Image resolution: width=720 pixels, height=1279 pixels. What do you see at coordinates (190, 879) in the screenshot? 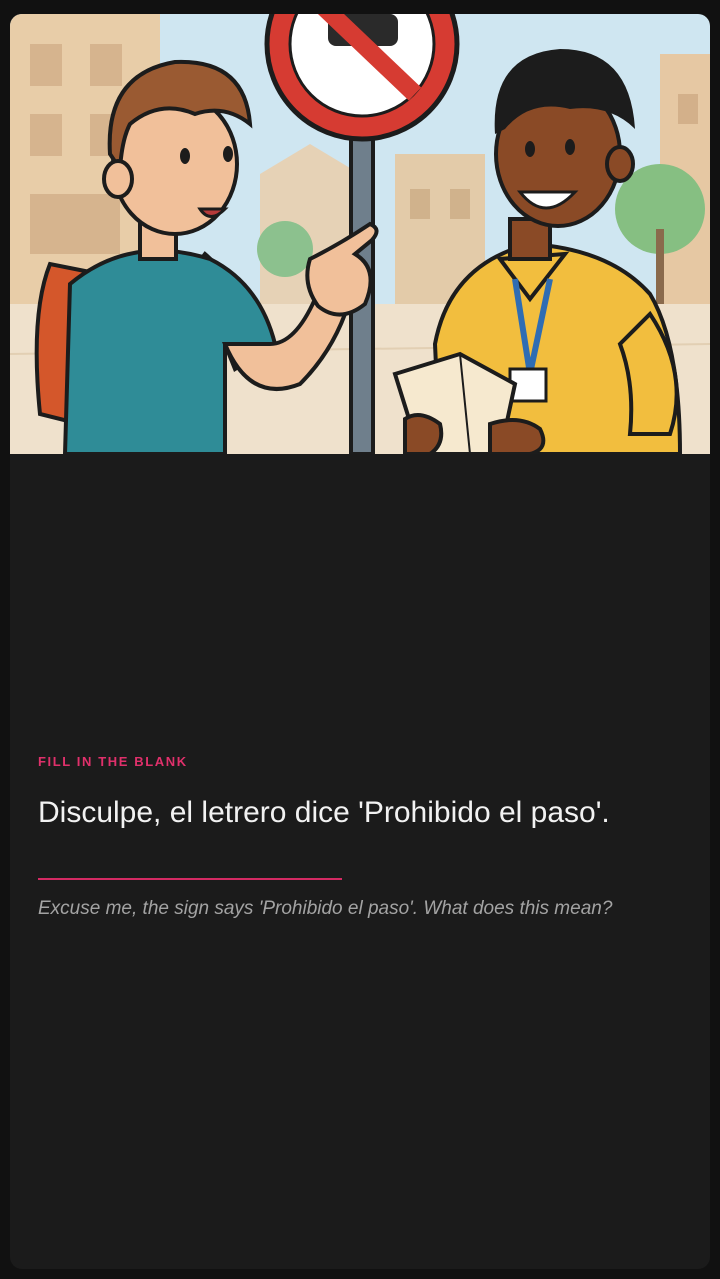
I see `answer-blank-line` at bounding box center [190, 879].